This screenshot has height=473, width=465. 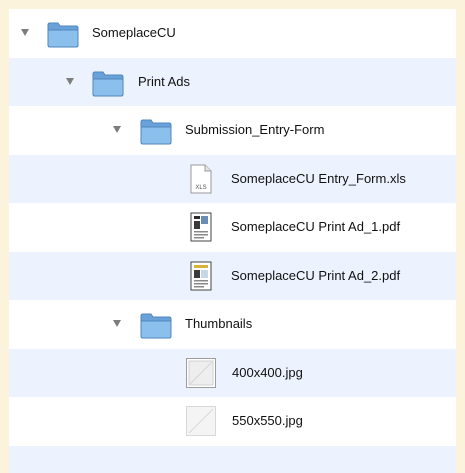 What do you see at coordinates (267, 420) in the screenshot?
I see `file-label: 550x550.jpg` at bounding box center [267, 420].